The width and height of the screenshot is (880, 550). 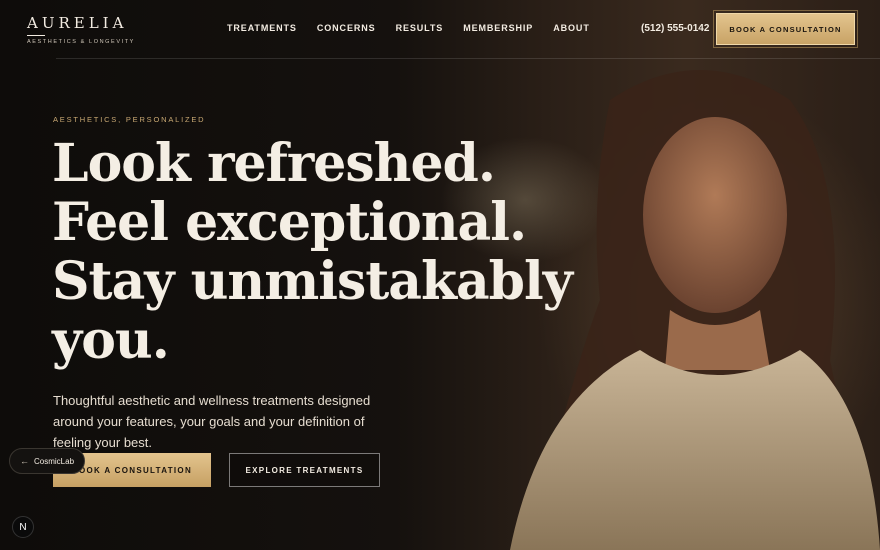 What do you see at coordinates (77, 23) in the screenshot?
I see `brand-name: AURELIA` at bounding box center [77, 23].